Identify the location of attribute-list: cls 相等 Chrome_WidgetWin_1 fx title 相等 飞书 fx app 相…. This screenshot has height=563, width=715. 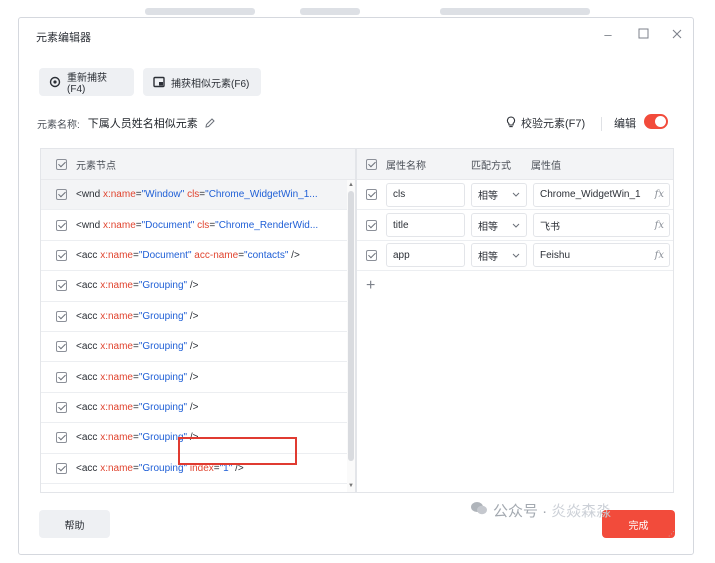
(515, 226).